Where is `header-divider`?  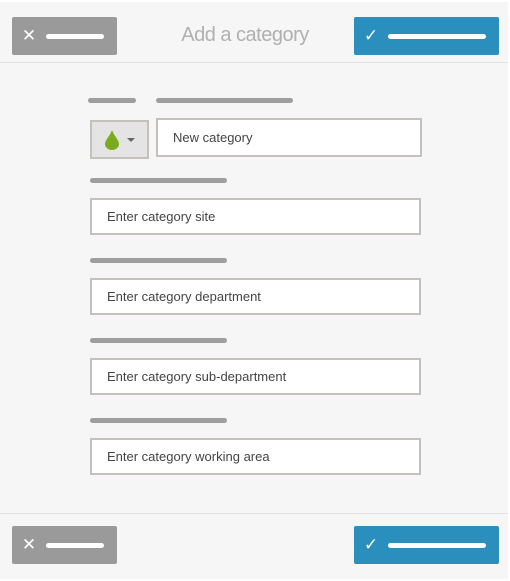
header-divider is located at coordinates (254, 62).